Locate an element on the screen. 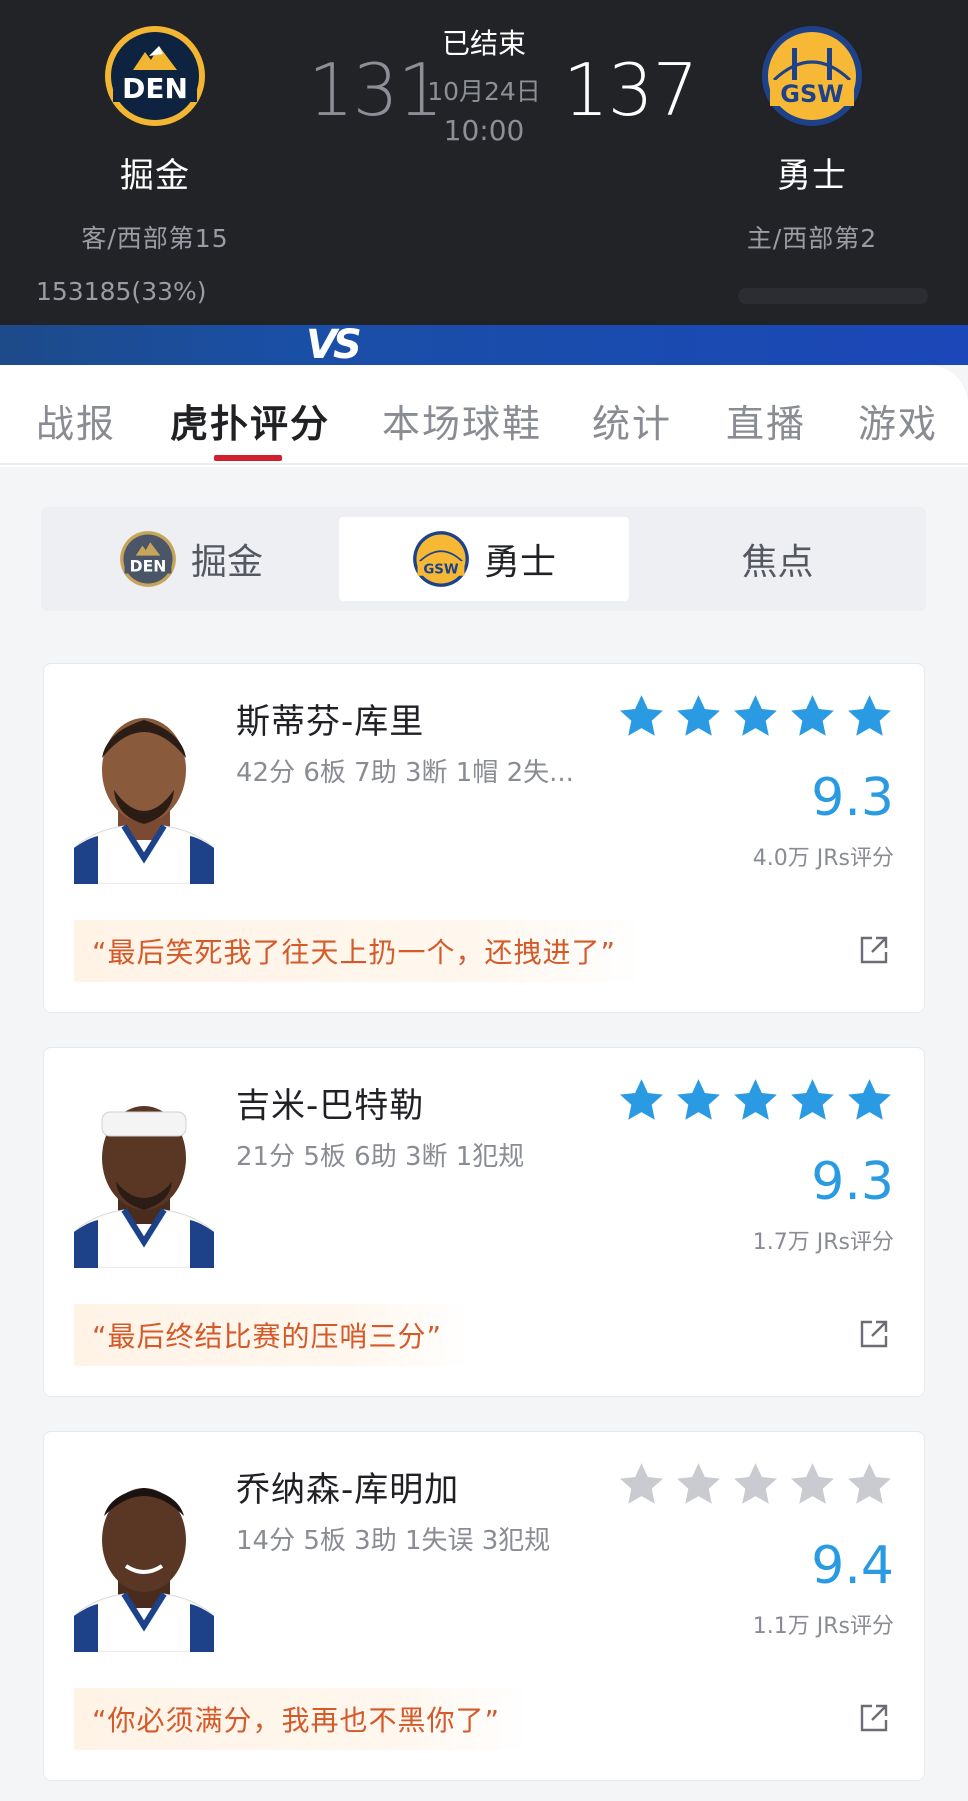 This screenshot has height=1801, width=968. player-rating: 9.4 is located at coordinates (852, 1566).